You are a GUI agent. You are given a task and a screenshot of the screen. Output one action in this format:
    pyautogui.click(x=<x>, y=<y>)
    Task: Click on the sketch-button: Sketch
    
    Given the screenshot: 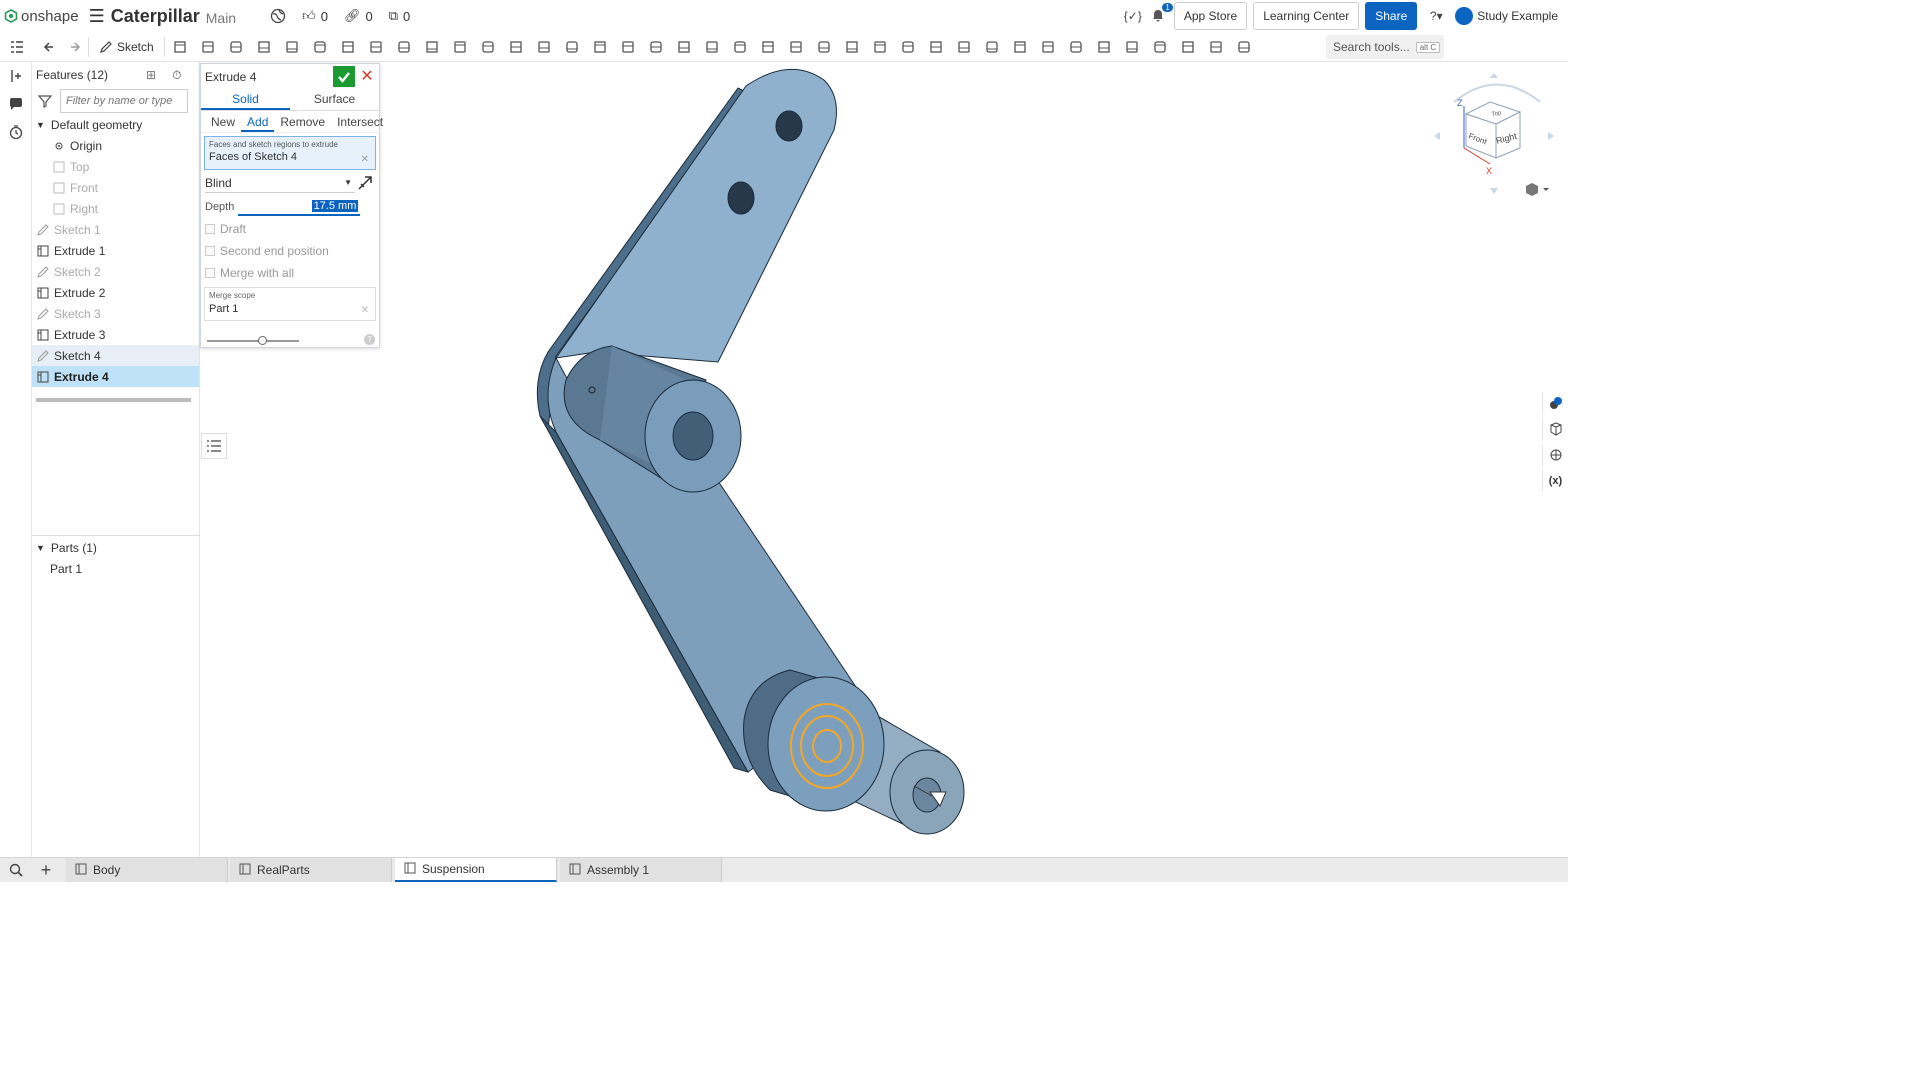 What is the action you would take?
    pyautogui.click(x=126, y=47)
    